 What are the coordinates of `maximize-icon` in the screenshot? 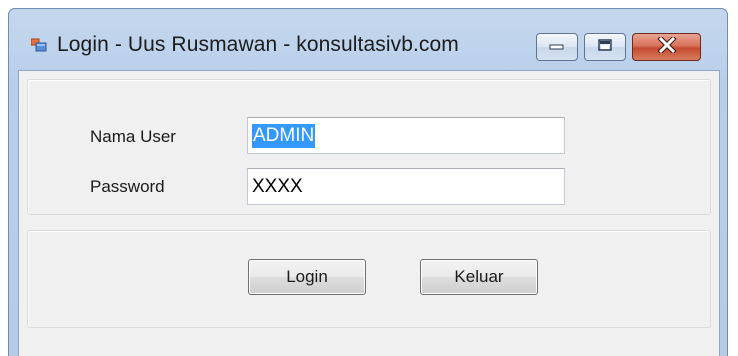 It's located at (605, 47).